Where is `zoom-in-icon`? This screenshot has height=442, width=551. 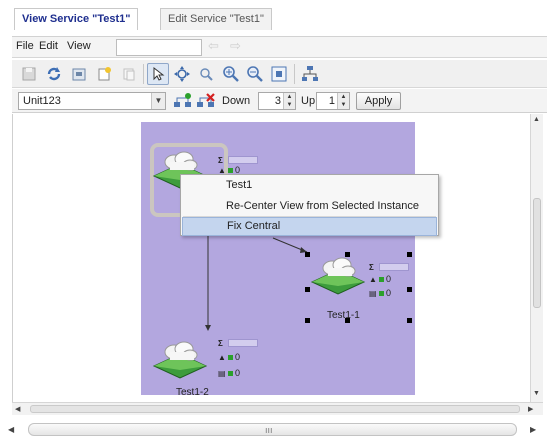 zoom-in-icon is located at coordinates (231, 74).